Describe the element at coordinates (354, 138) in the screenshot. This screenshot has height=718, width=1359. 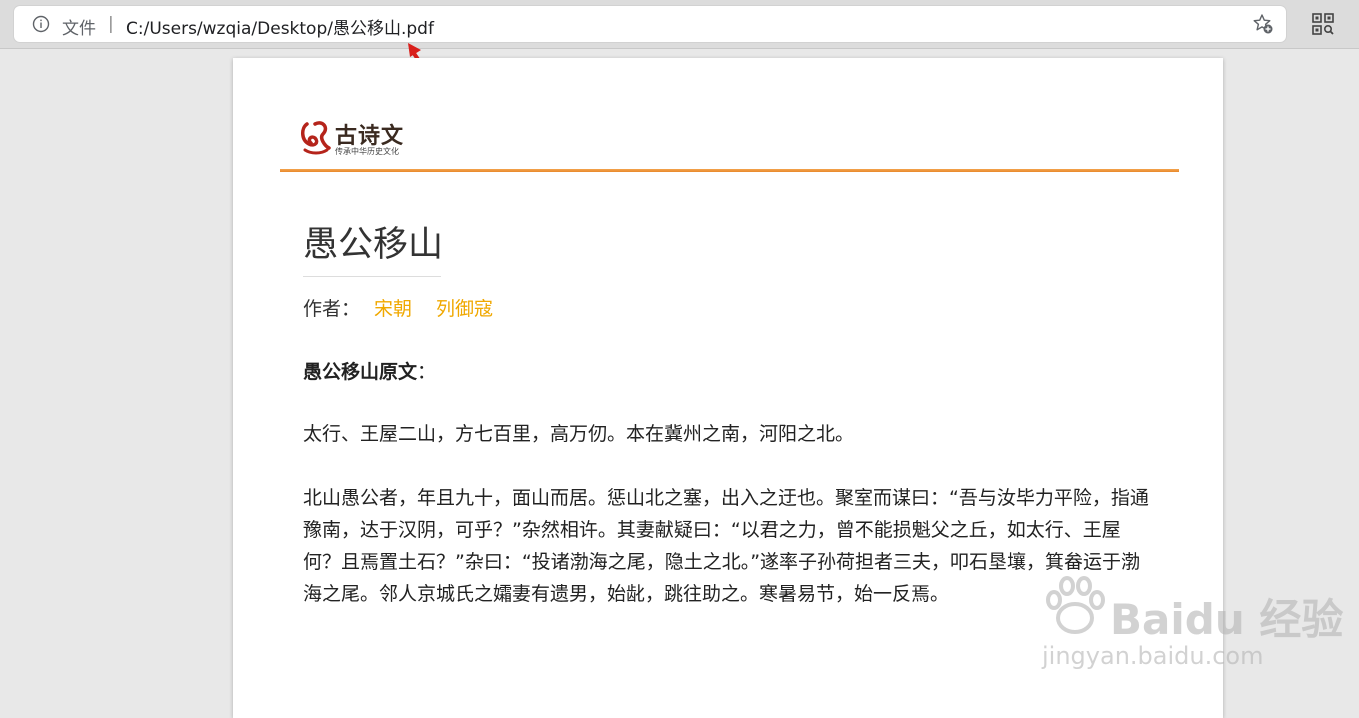
I see `site-logo: 古诗文 传承中华历史文化` at that location.